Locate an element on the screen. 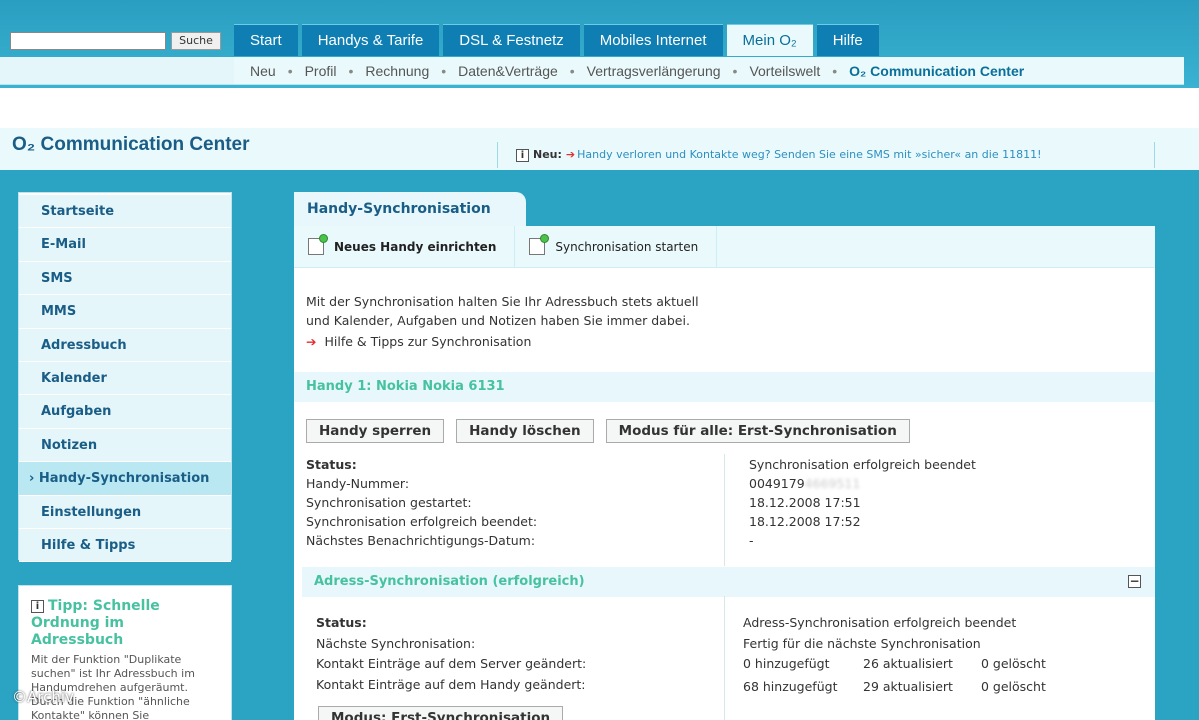 This screenshot has width=1199, height=720. device-heading: Handy 1: Nokia Nokia 6131 is located at coordinates (724, 387).